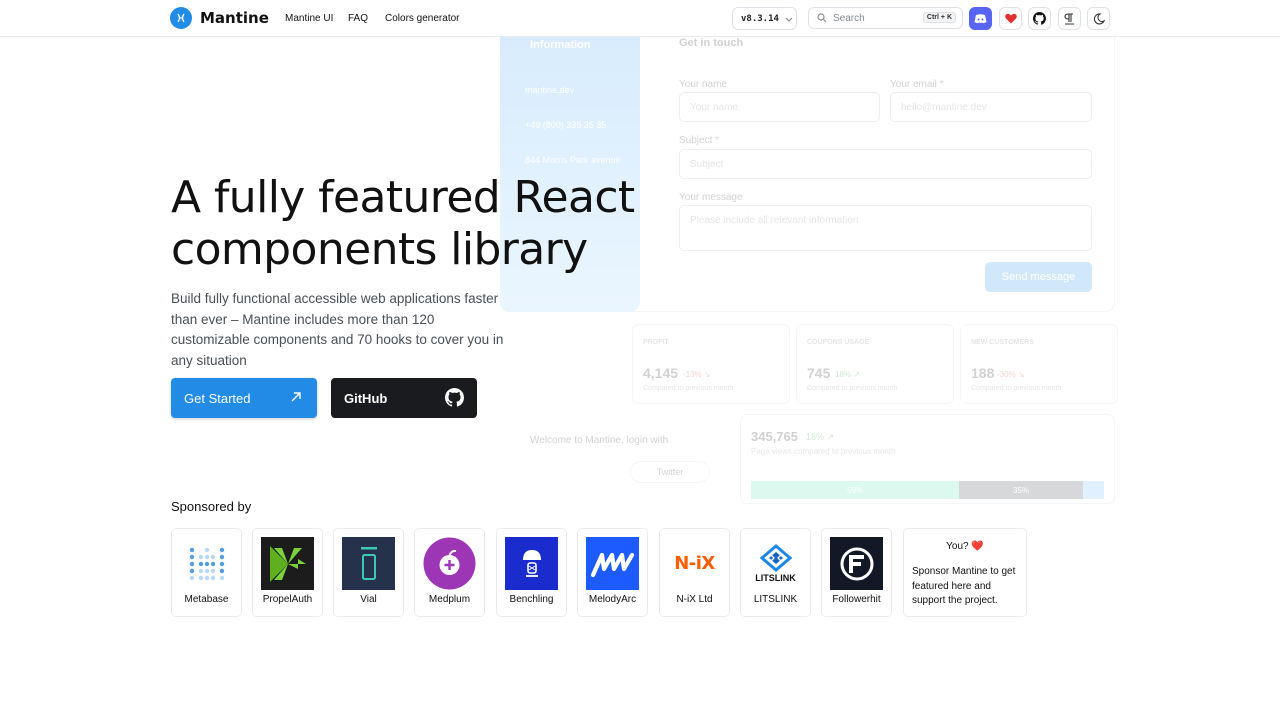 The height and width of the screenshot is (720, 1280). What do you see at coordinates (819, 373) in the screenshot?
I see `stat-value: 745` at bounding box center [819, 373].